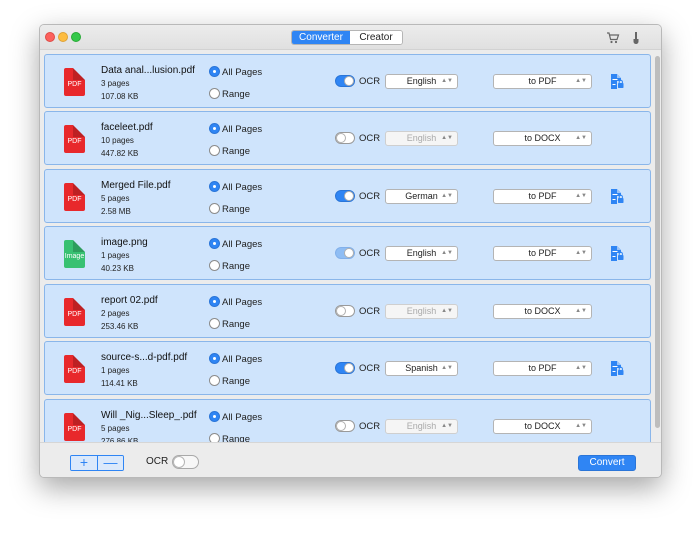  What do you see at coordinates (136, 185) in the screenshot?
I see `file-name: Merged File.pdf` at bounding box center [136, 185].